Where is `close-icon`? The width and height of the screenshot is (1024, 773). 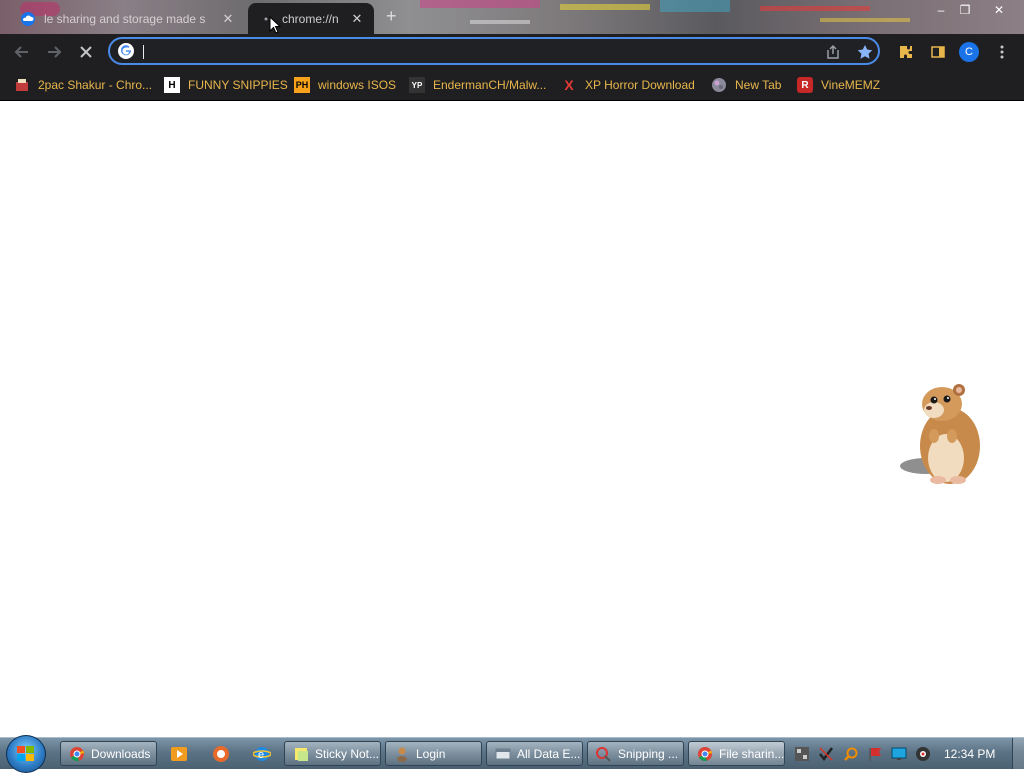 close-icon is located at coordinates (86, 52).